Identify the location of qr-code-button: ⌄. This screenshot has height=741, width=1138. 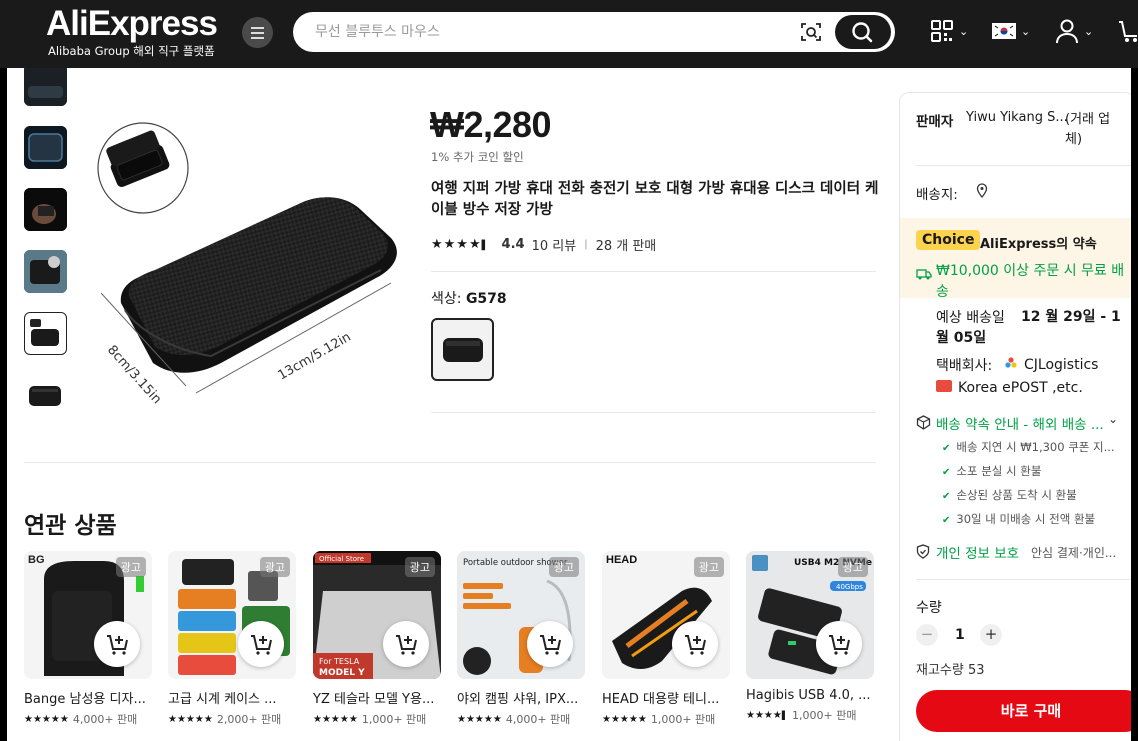
(949, 31).